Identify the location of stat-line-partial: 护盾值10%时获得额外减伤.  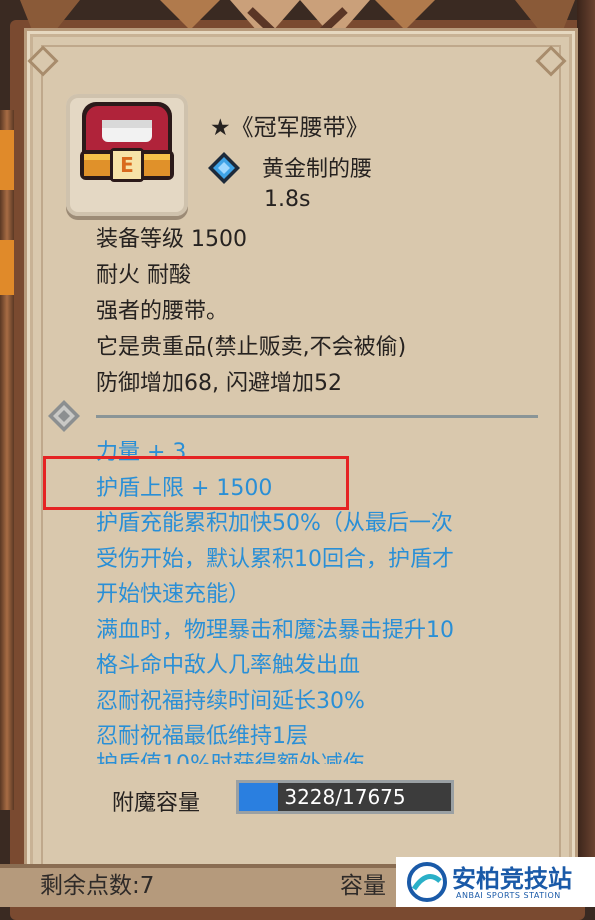
(230, 758).